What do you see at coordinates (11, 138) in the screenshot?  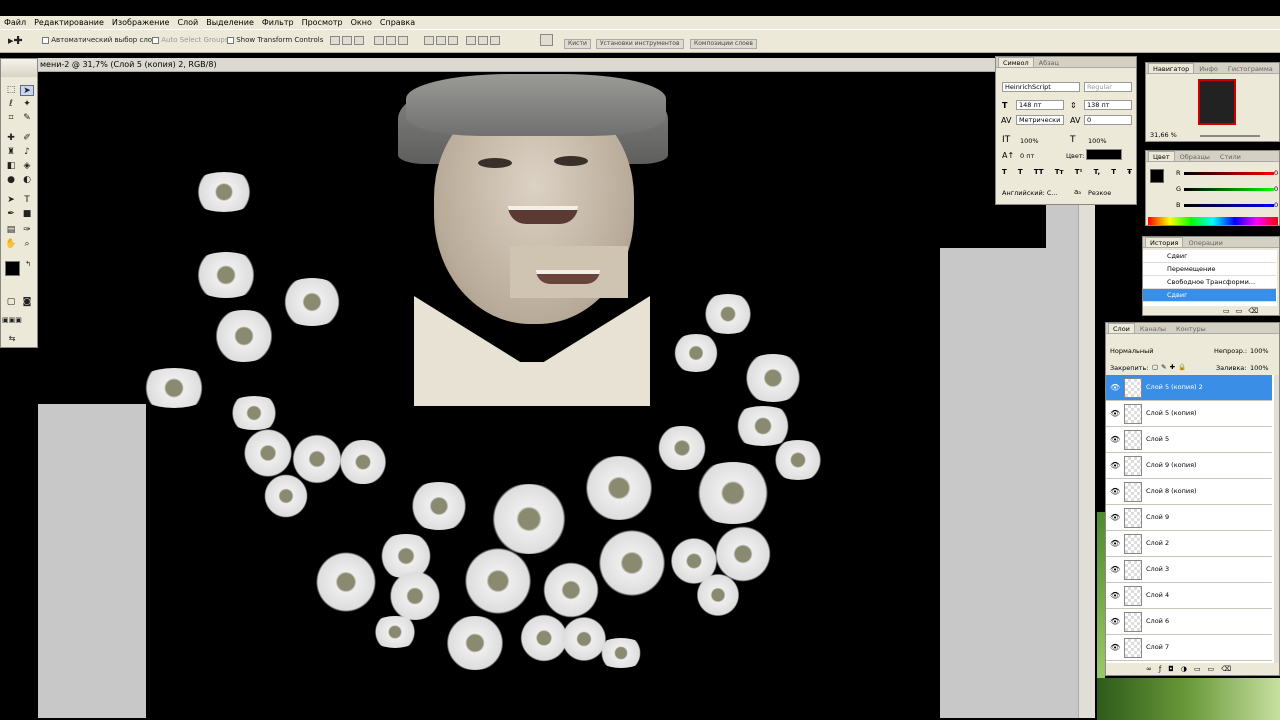 I see `healing-brush-tool-icon: ✚` at bounding box center [11, 138].